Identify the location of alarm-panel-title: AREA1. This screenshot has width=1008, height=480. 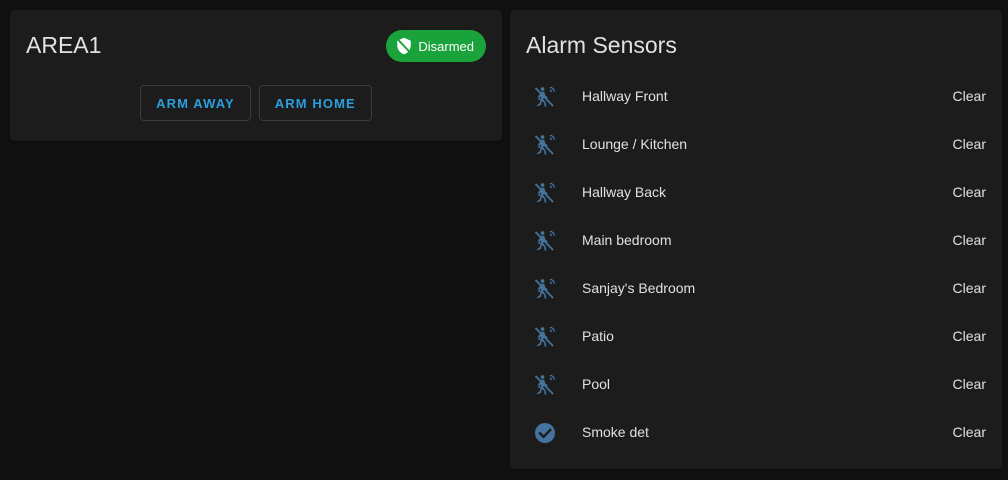
(64, 45).